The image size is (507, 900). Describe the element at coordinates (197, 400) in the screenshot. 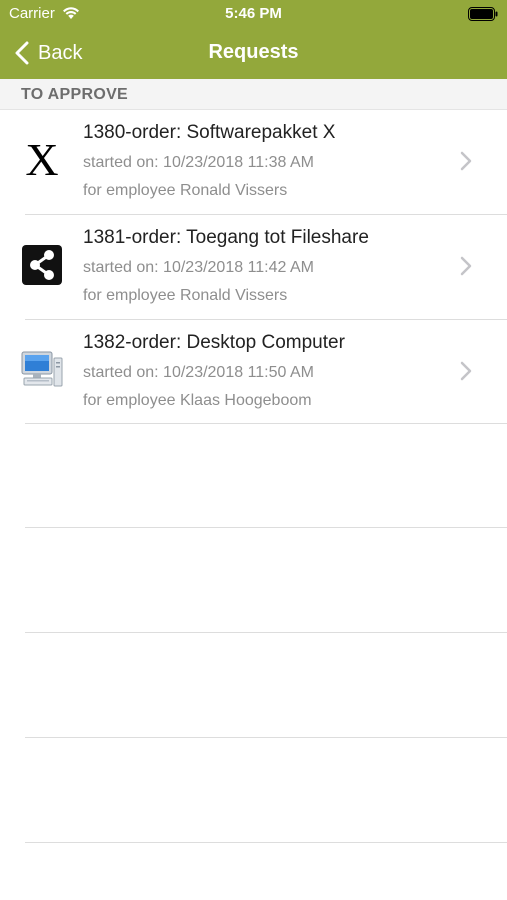

I see `request-employee: for employee Klaas Hoogeboom` at that location.